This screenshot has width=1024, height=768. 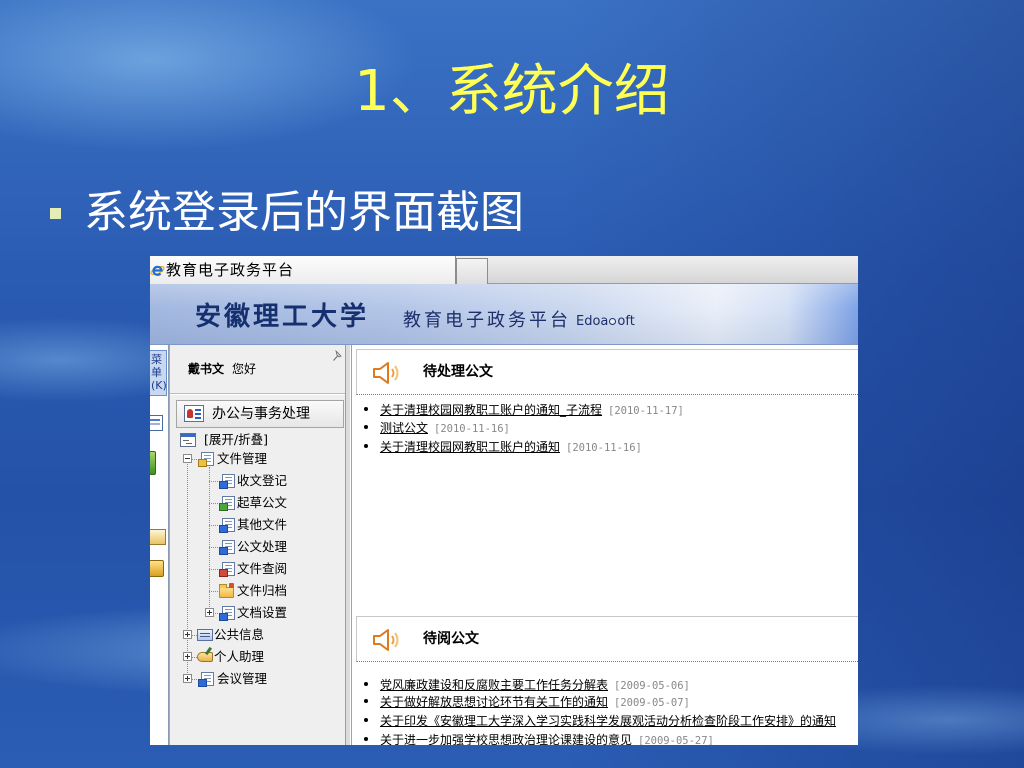 I want to click on tree-item-public-info: 公共信息, so click(x=258, y=635).